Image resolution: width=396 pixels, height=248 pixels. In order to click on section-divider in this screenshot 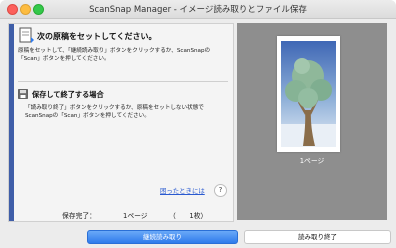, I will do `click(123, 81)`.